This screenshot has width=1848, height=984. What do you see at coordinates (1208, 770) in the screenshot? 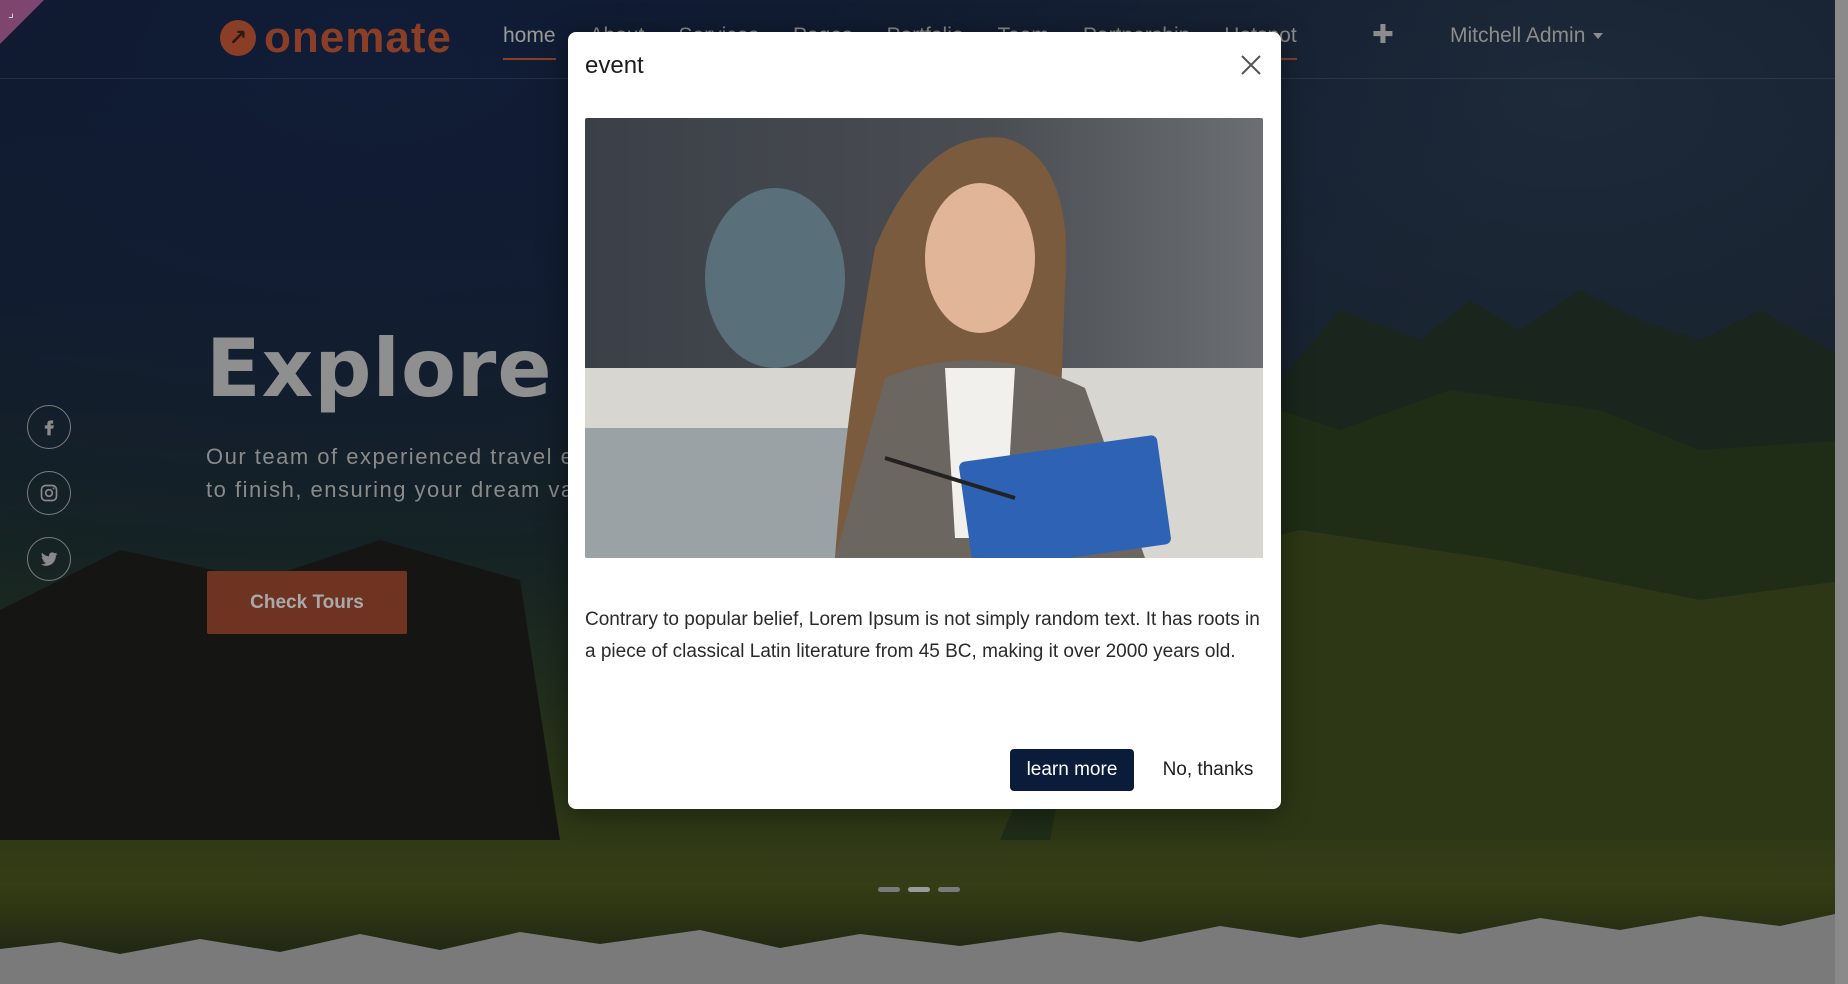
I see `no-thanks-button: No, thanks` at bounding box center [1208, 770].